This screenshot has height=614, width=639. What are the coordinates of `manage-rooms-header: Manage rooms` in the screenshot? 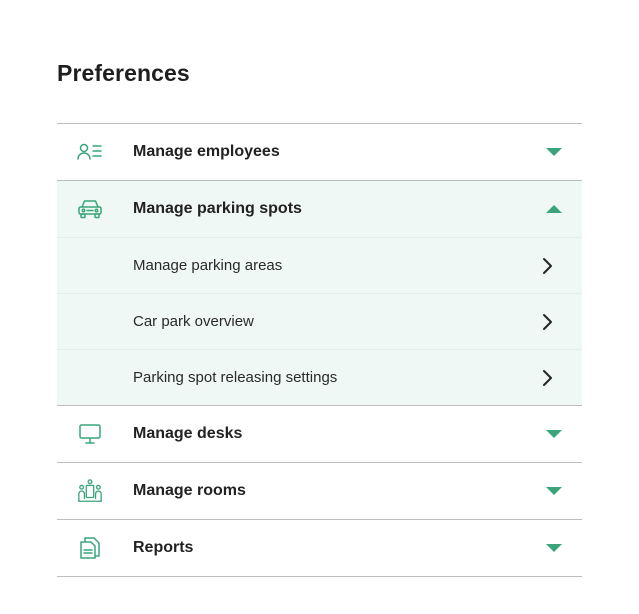 It's located at (319, 491).